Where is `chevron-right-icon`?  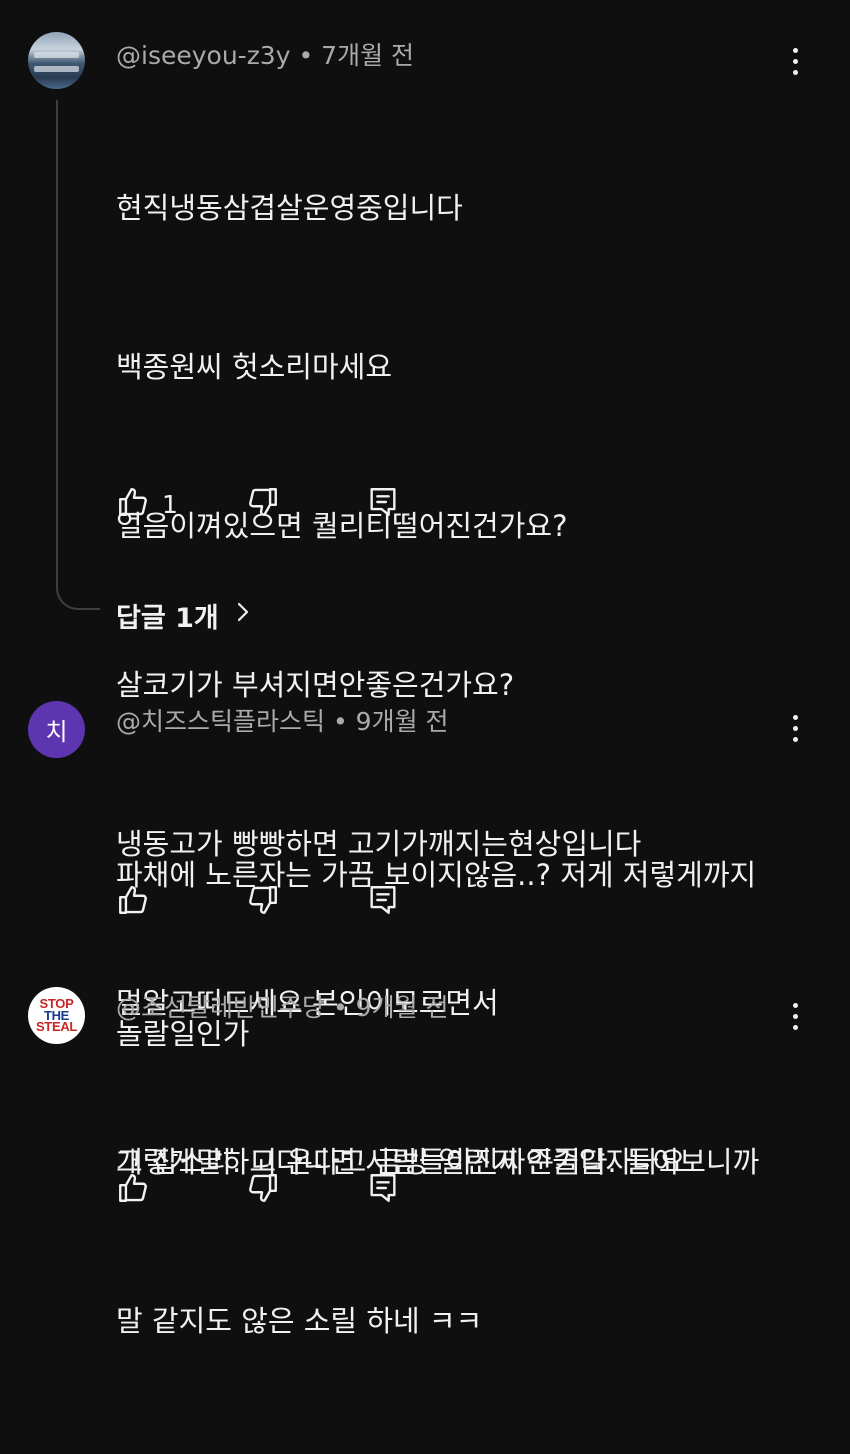 chevron-right-icon is located at coordinates (243, 615).